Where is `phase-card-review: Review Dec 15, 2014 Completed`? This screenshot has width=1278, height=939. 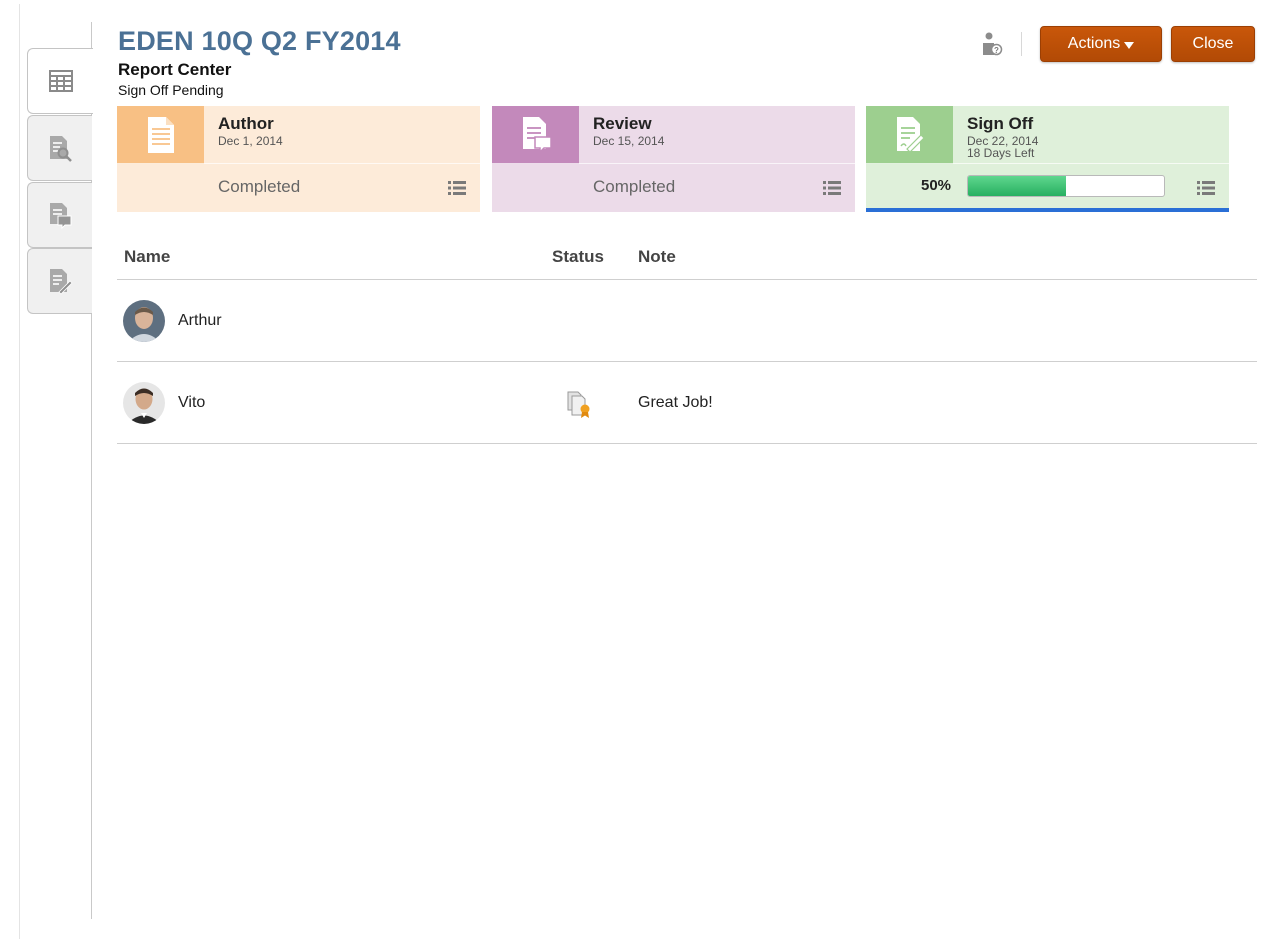 phase-card-review: Review Dec 15, 2014 Completed is located at coordinates (673, 159).